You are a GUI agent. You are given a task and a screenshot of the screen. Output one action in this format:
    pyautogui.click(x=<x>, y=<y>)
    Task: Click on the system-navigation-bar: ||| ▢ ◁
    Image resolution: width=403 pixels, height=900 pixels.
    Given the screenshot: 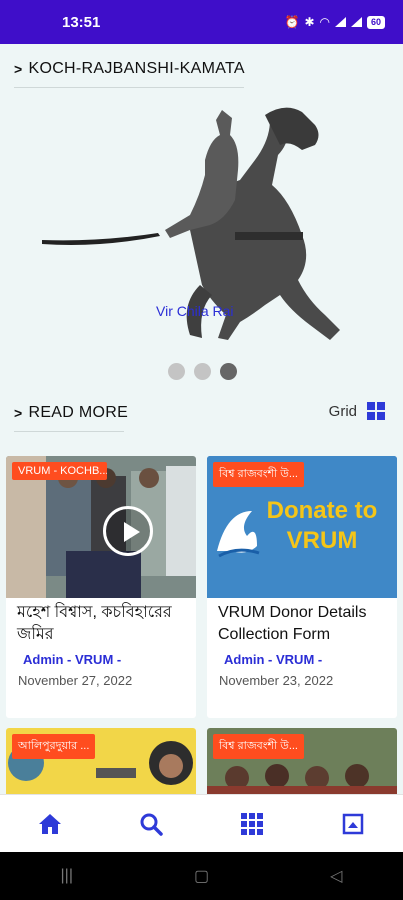 What is the action you would take?
    pyautogui.click(x=201, y=876)
    